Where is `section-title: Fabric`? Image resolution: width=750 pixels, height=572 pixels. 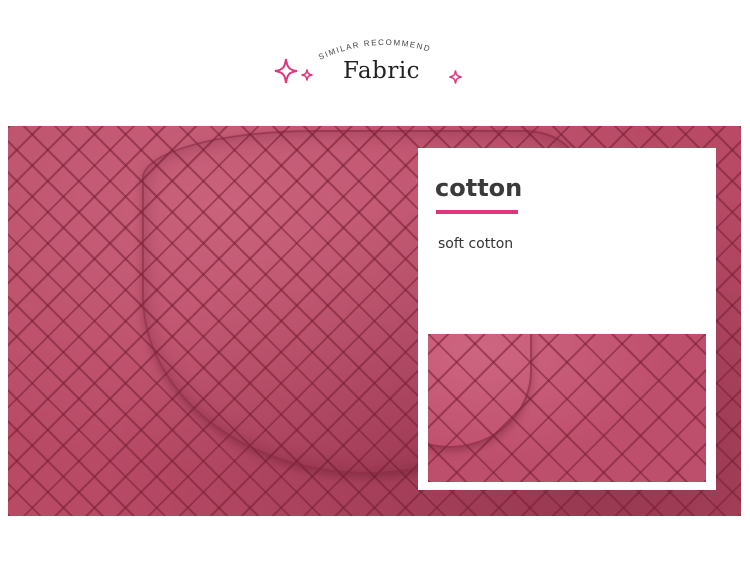
section-title: Fabric is located at coordinates (382, 71).